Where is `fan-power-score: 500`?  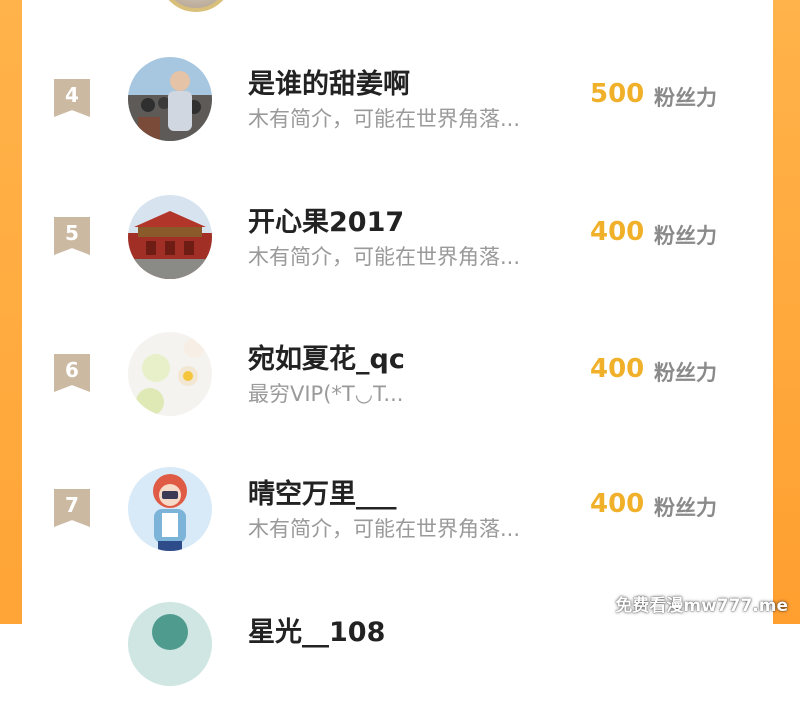
fan-power-score: 500 is located at coordinates (617, 94).